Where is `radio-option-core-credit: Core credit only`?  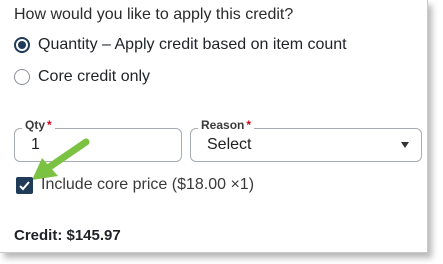
radio-option-core-credit: Core credit only is located at coordinates (82, 77).